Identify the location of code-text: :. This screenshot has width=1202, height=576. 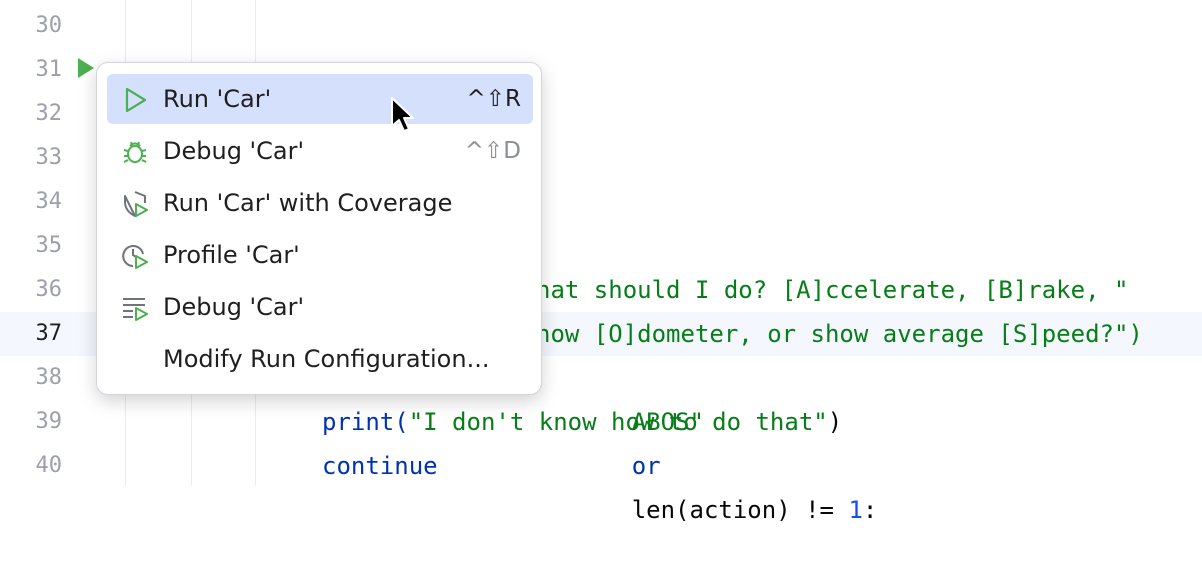
(870, 510).